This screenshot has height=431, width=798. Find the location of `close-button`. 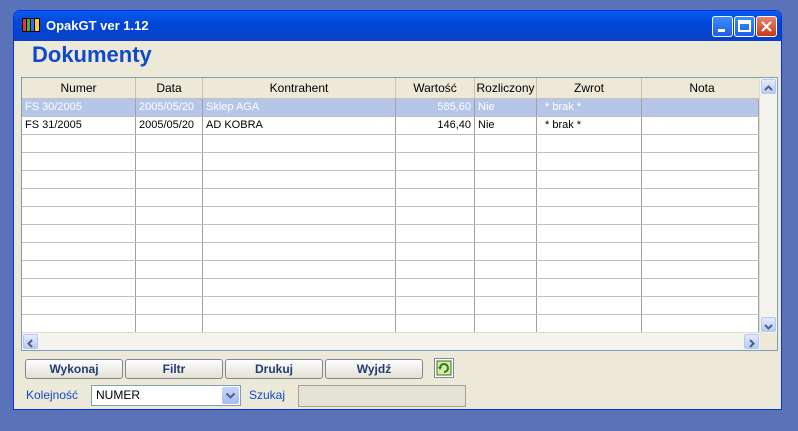

close-button is located at coordinates (766, 26).